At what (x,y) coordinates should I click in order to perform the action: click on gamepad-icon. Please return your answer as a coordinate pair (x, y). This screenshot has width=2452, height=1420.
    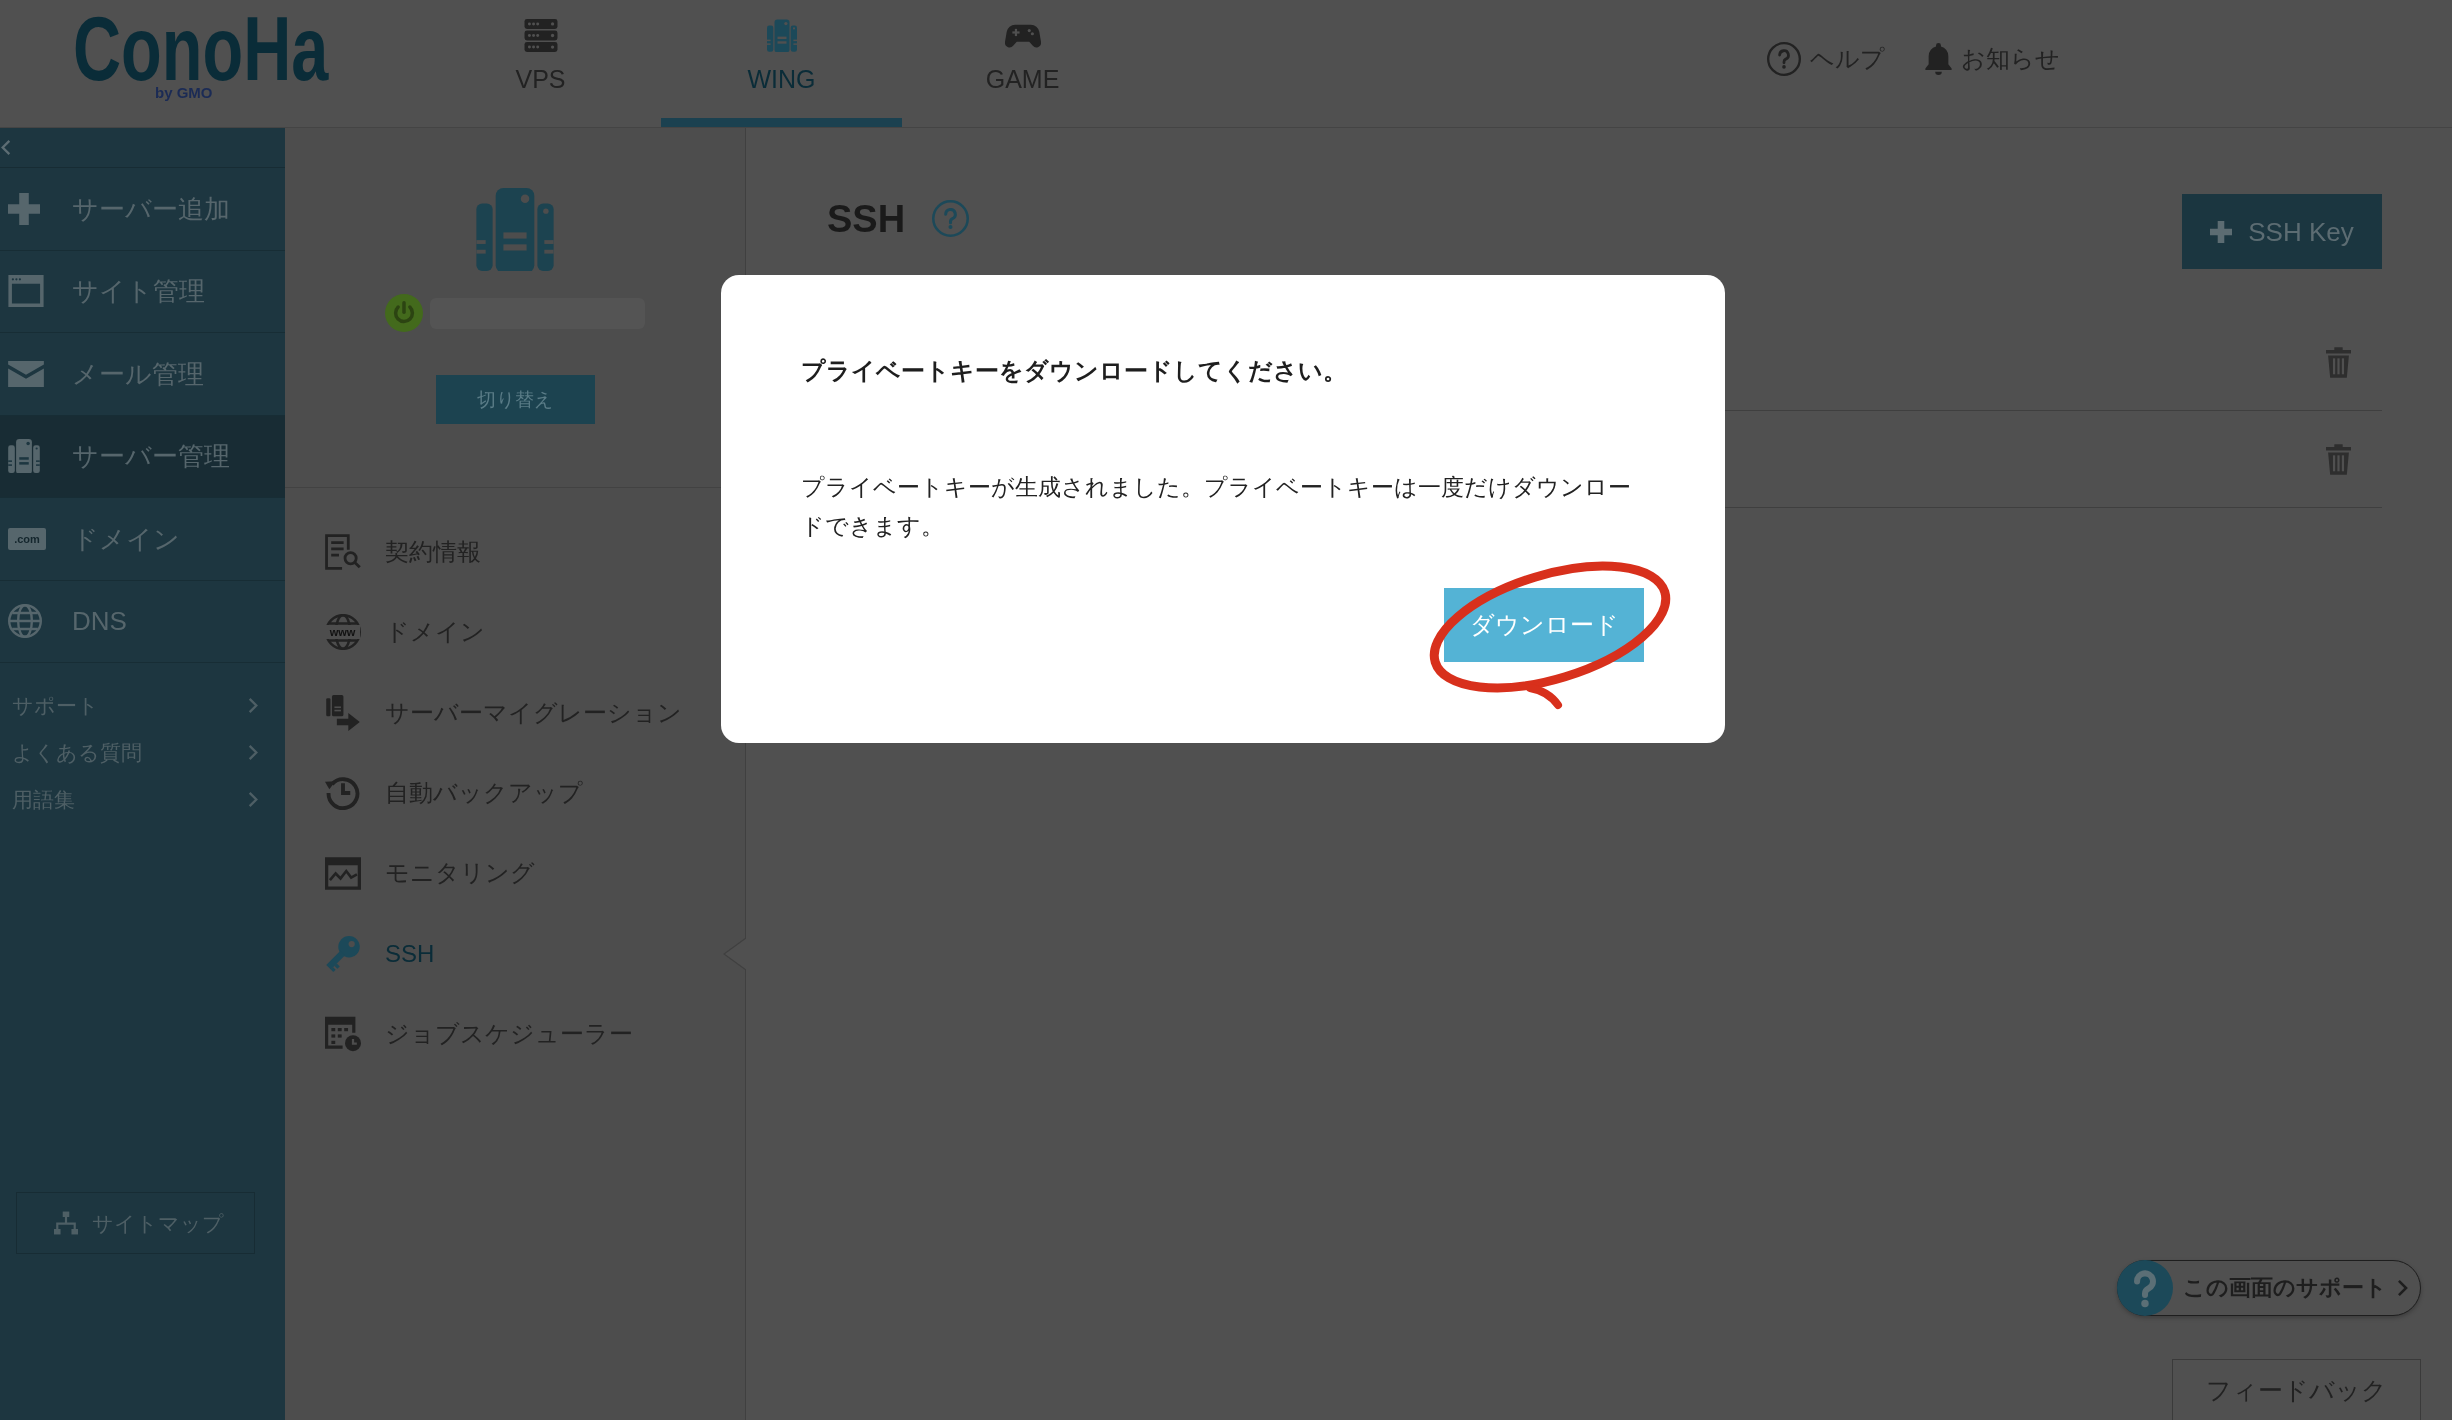
    Looking at the image, I should click on (1022, 35).